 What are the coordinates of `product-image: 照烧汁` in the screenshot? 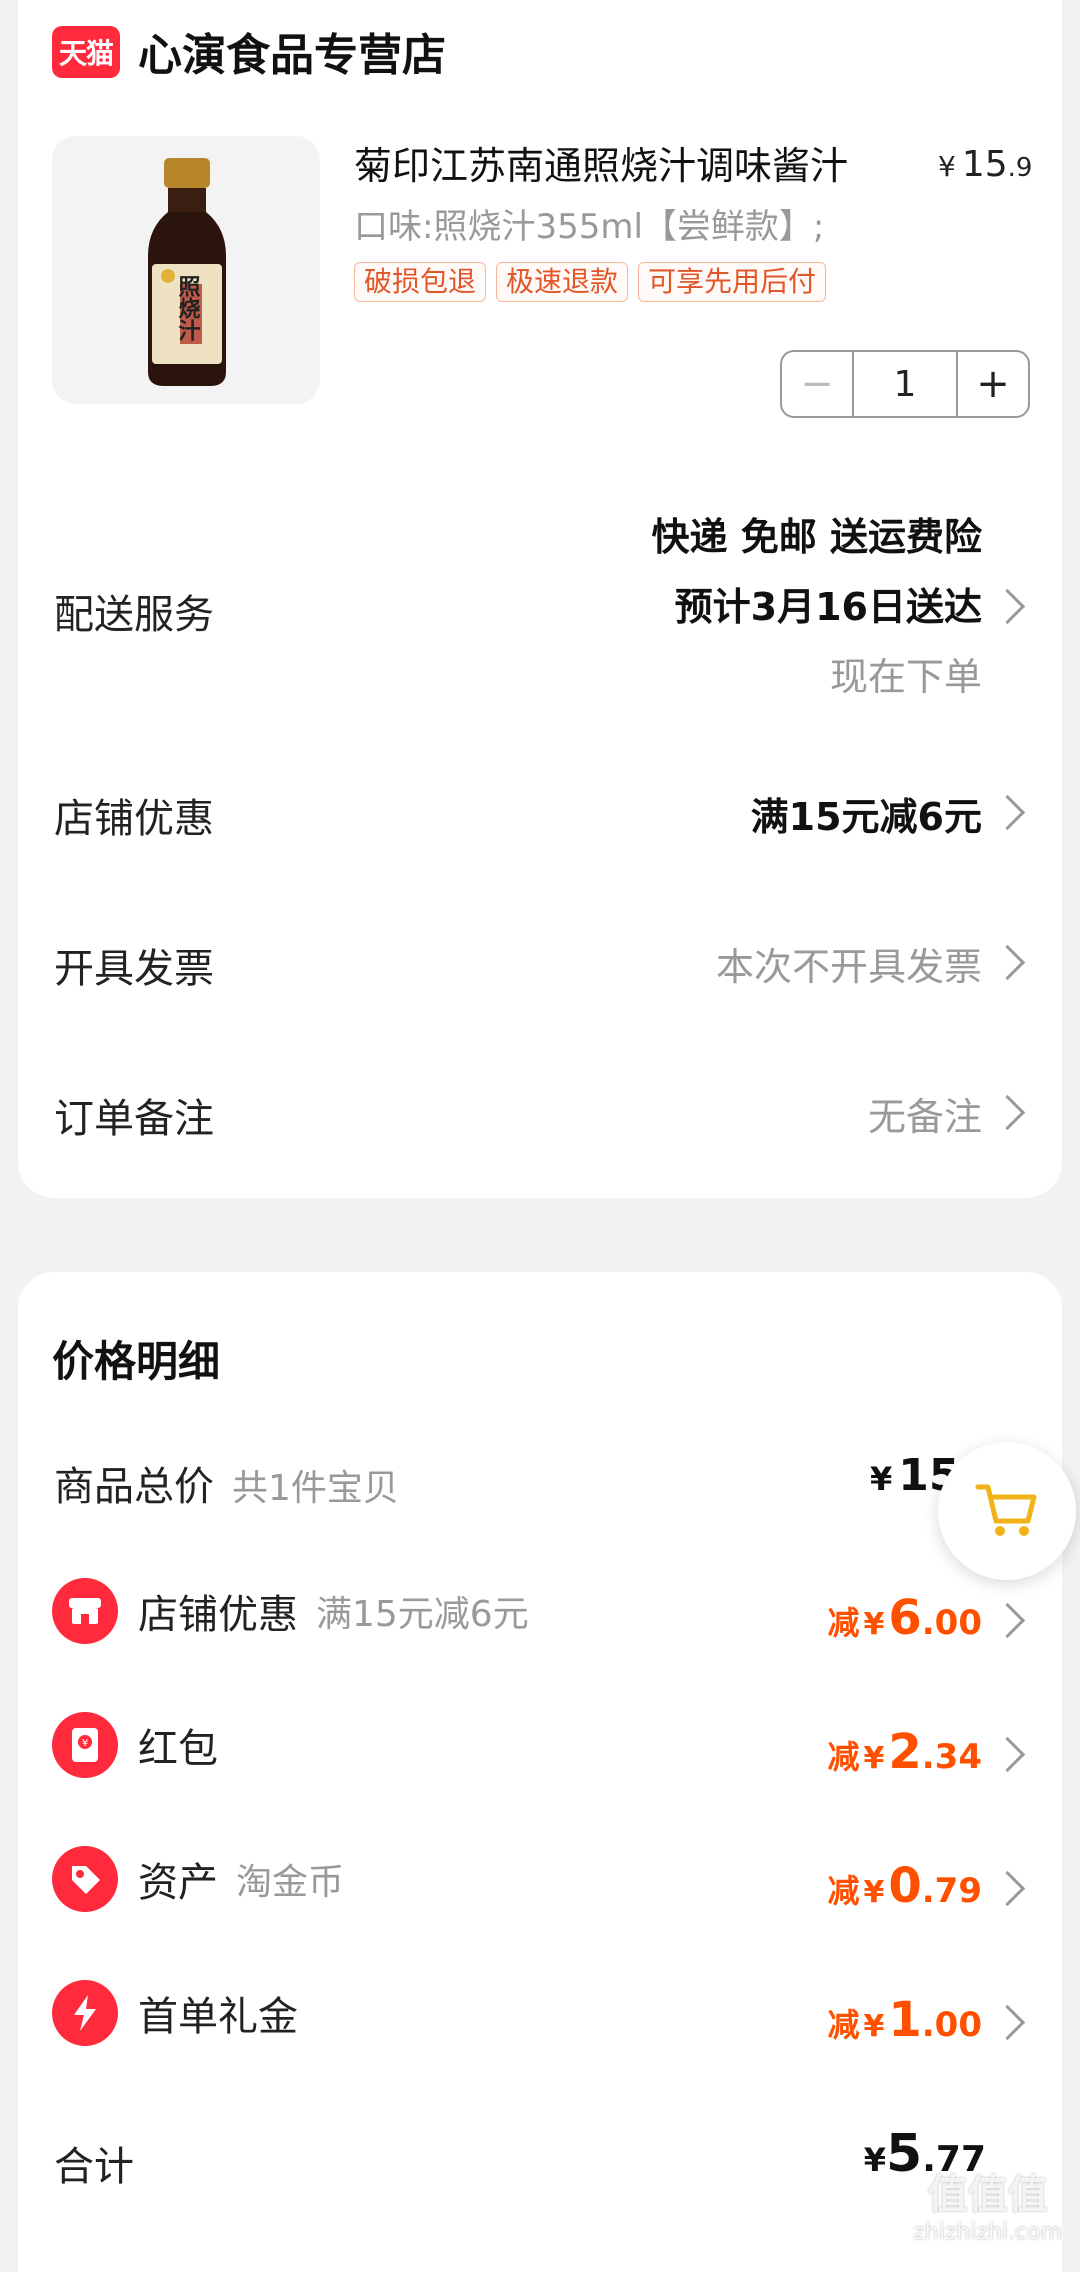 It's located at (186, 270).